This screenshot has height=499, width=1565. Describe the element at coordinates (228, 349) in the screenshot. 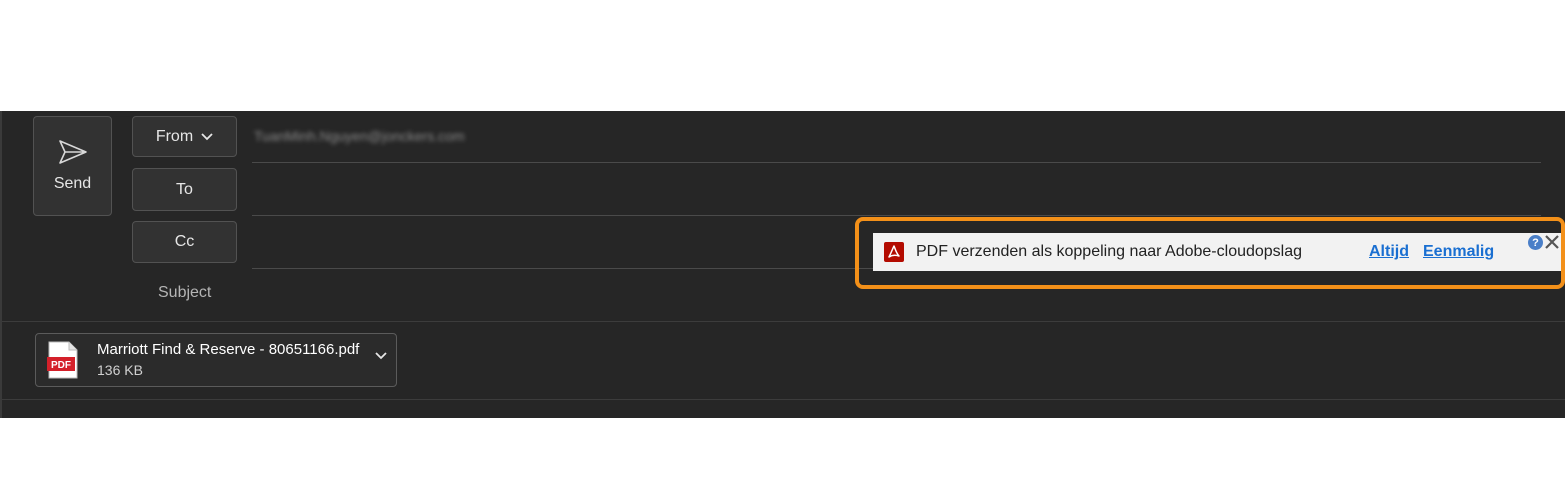

I see `attachment-name: Marriott Find & Reserve - 80651166.pdf` at that location.